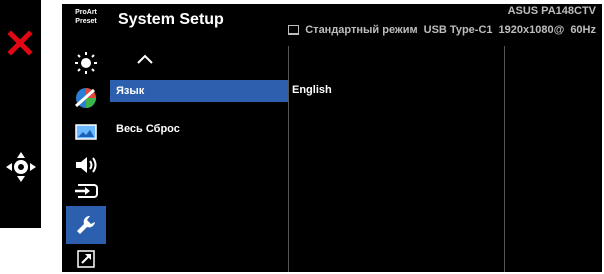 The width and height of the screenshot is (604, 274). Describe the element at coordinates (86, 191) in the screenshot. I see `input-select-icon` at that location.